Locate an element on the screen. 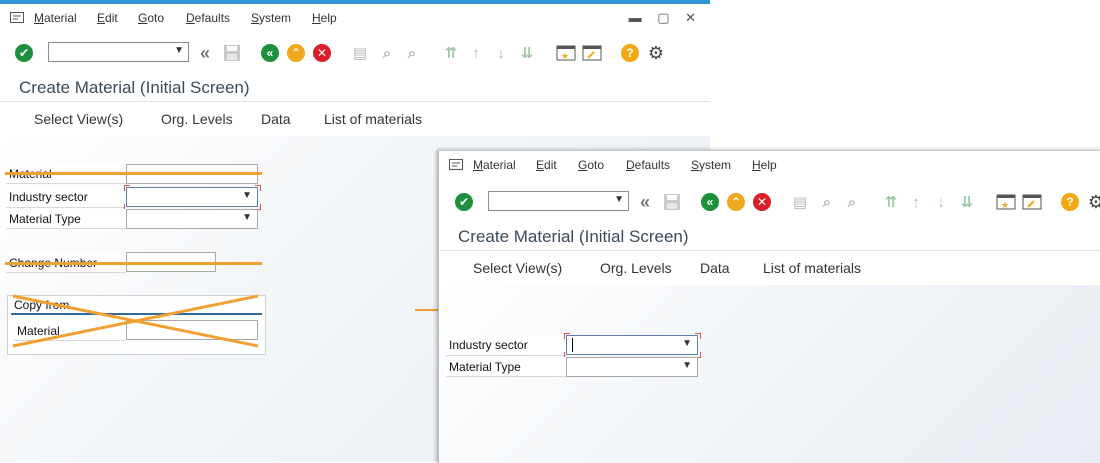 The image size is (1100, 463). group-title-underline is located at coordinates (136, 314).